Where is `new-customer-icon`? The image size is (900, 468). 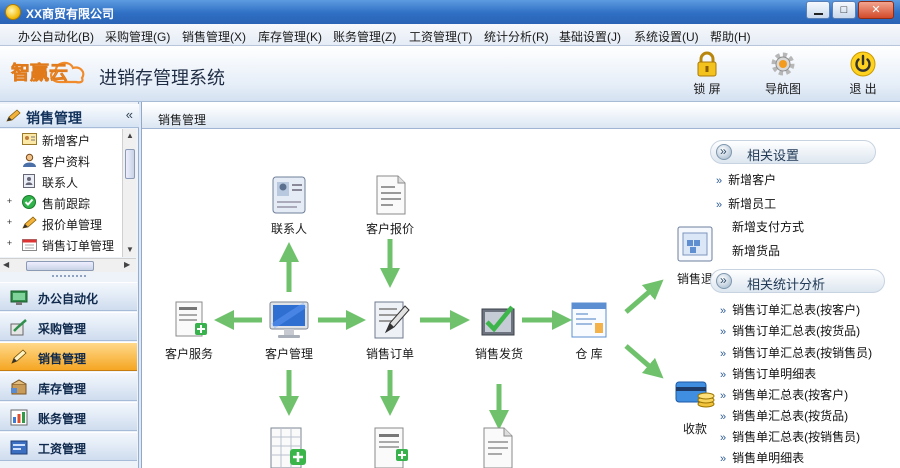
new-customer-icon is located at coordinates (29, 139).